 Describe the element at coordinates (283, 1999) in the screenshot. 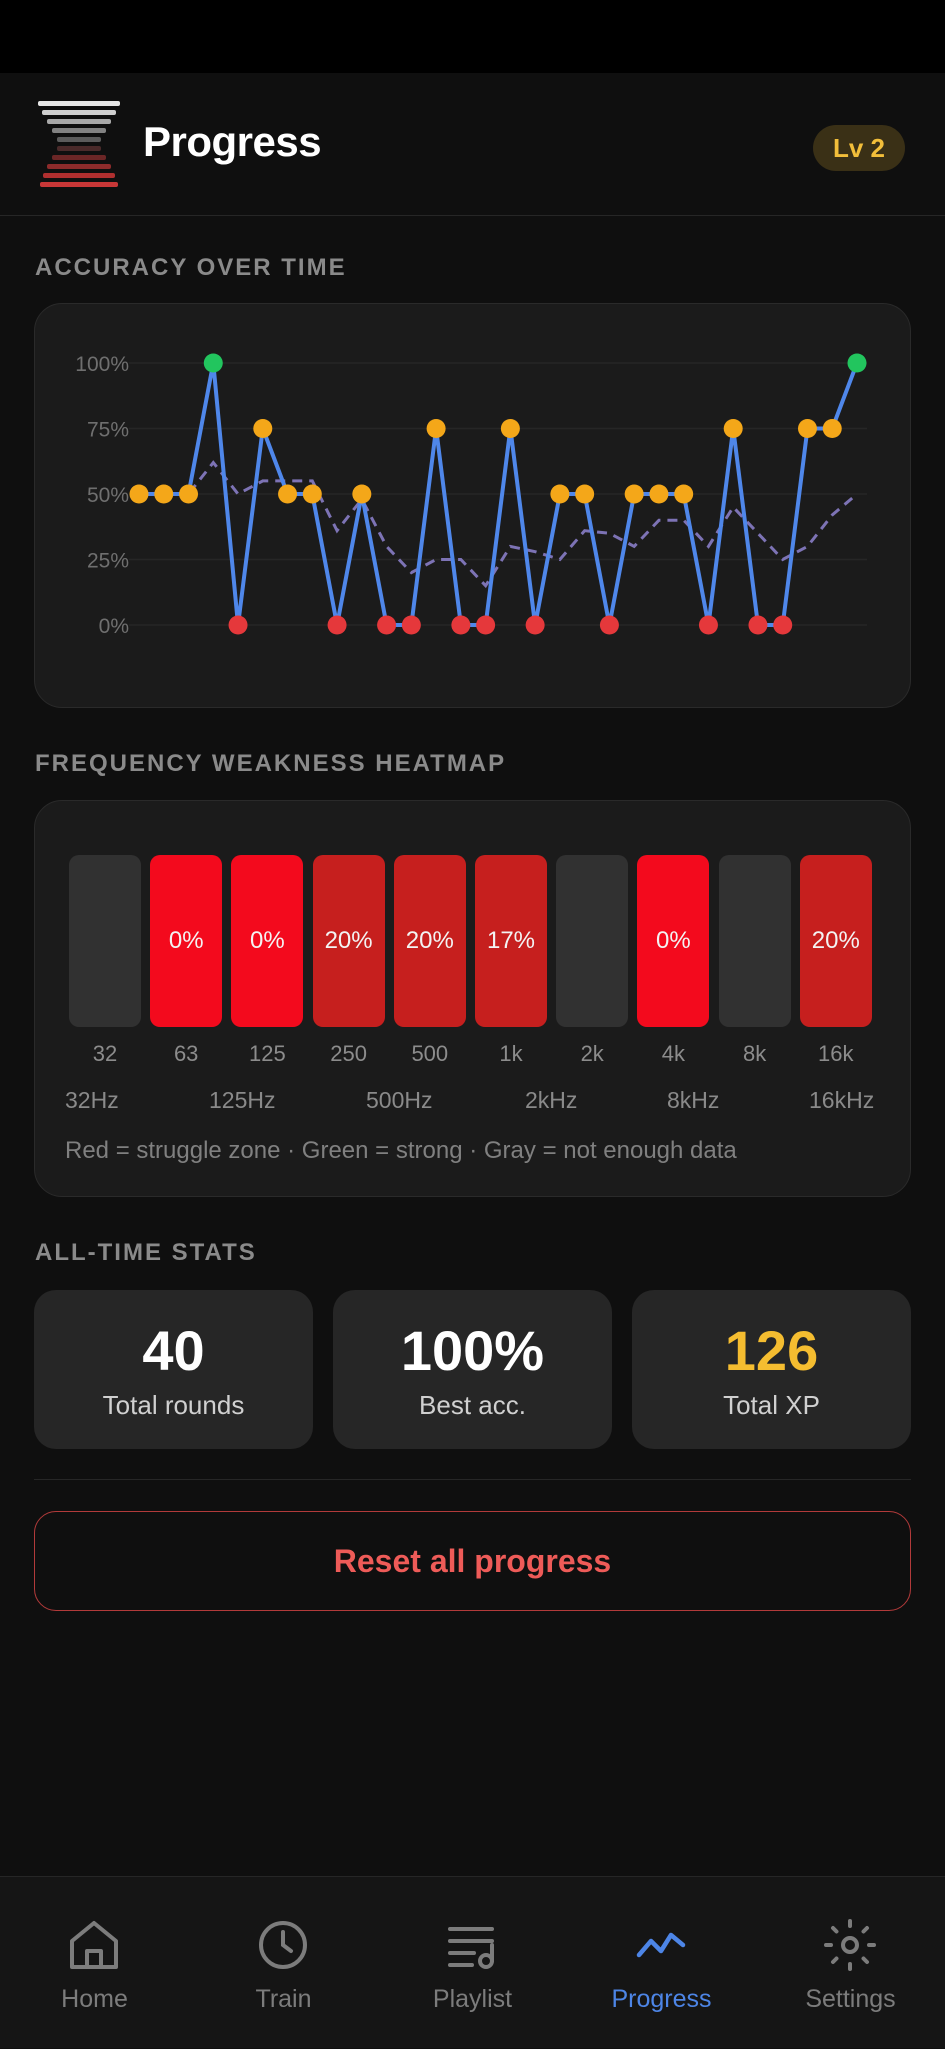

I see `nav-label: Train` at that location.